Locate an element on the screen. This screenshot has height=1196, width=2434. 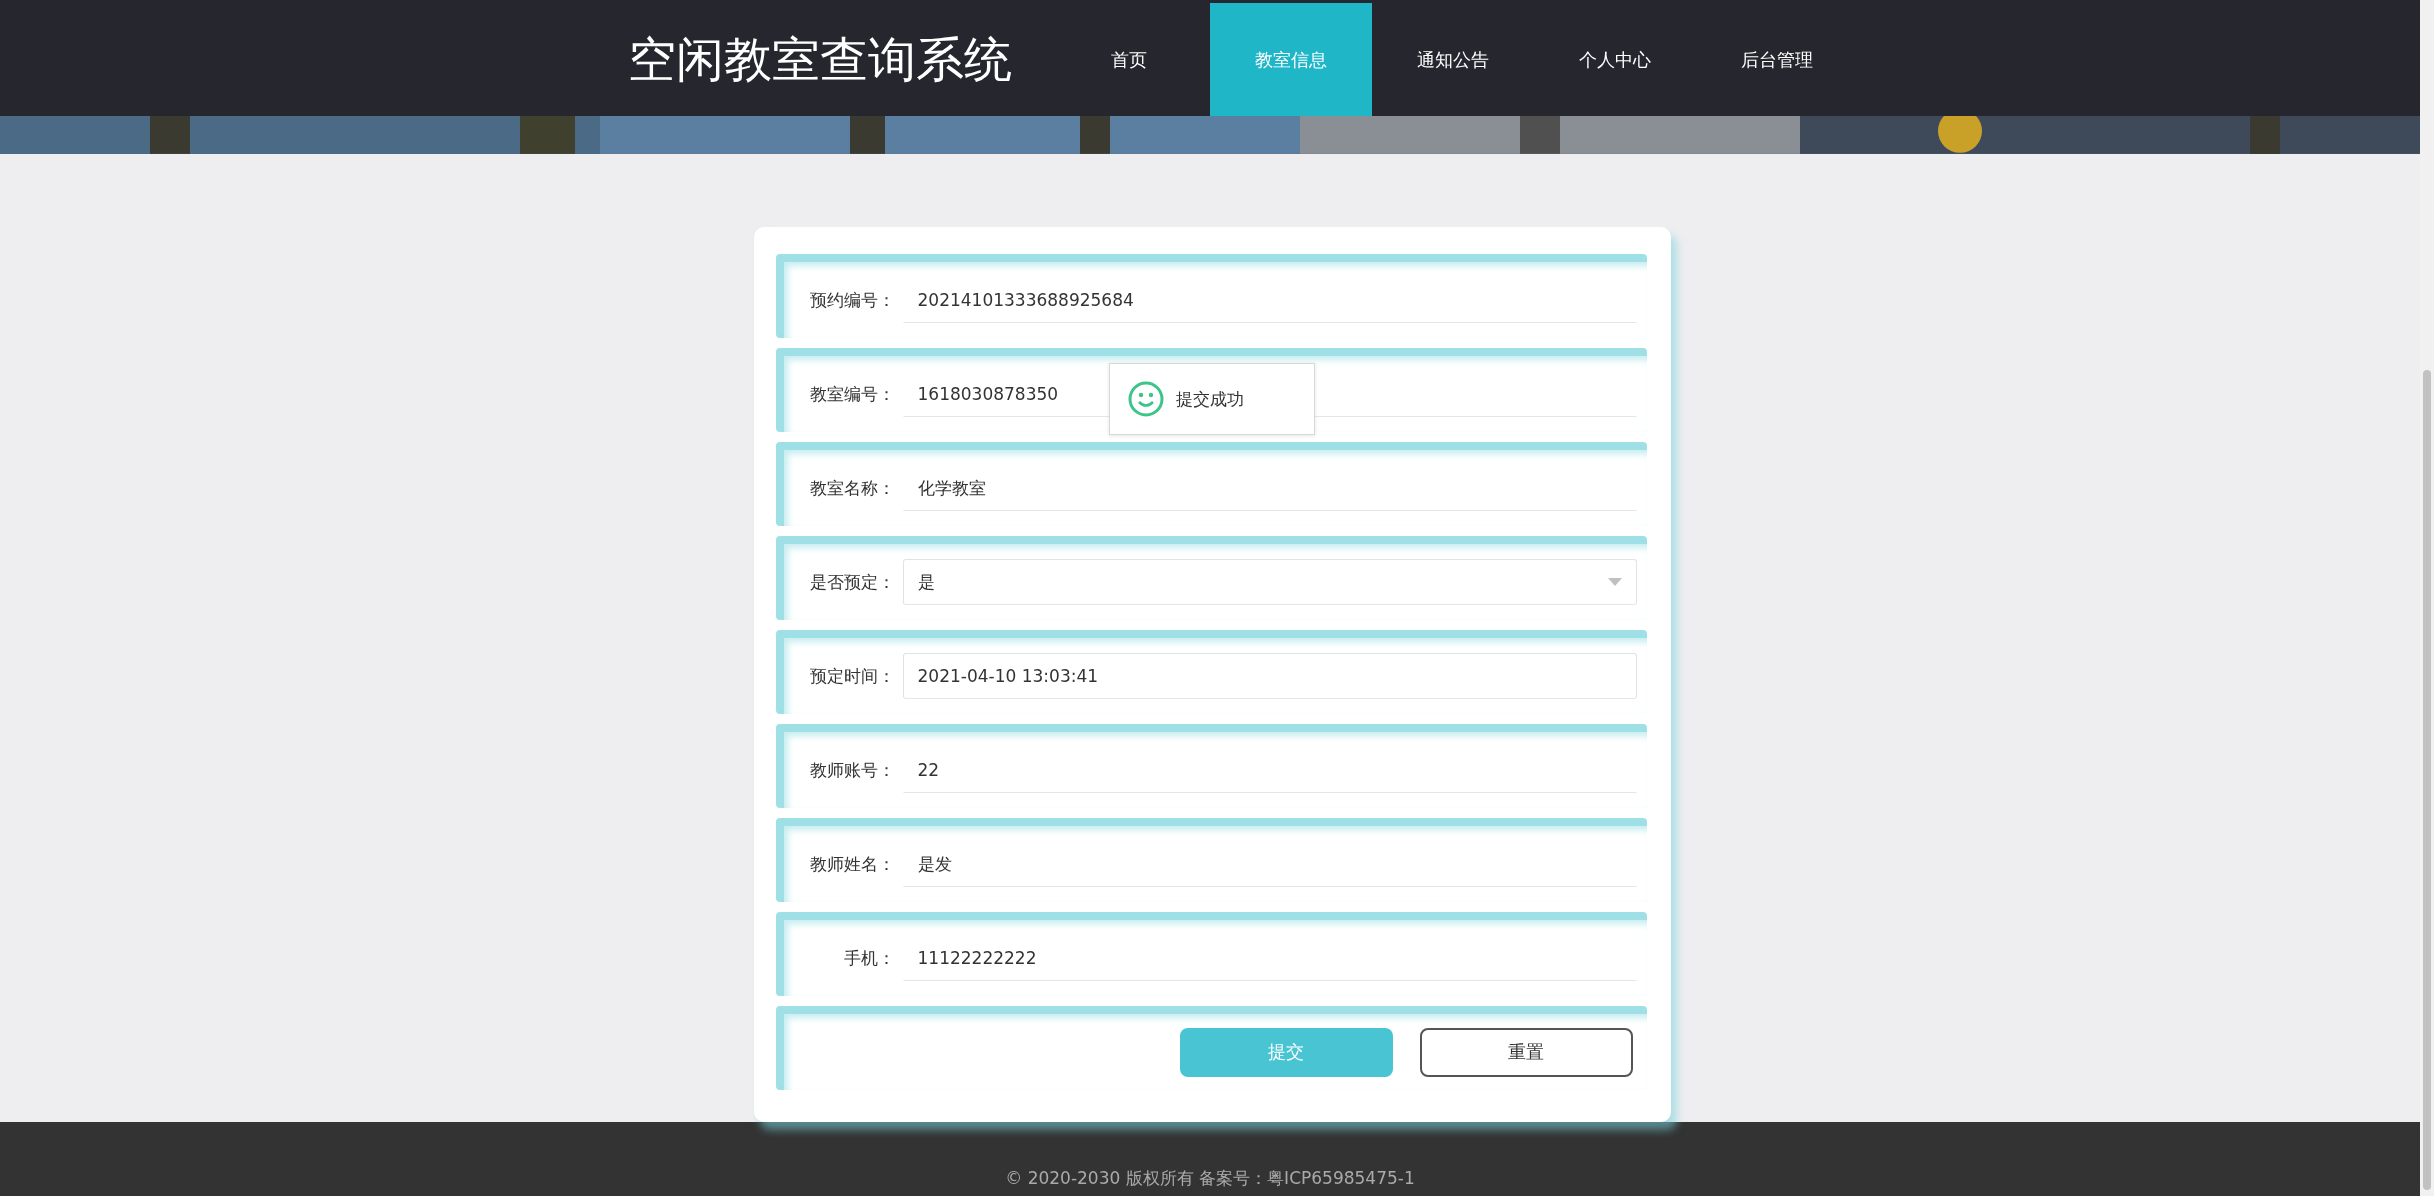
nav-tab: 通知公告 is located at coordinates (1453, 60).